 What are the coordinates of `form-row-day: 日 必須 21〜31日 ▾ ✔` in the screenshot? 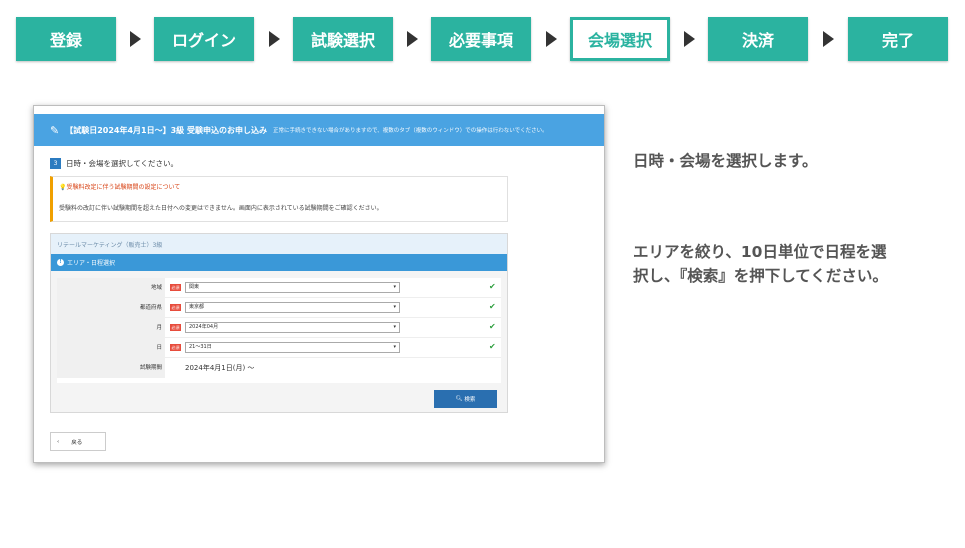 It's located at (279, 348).